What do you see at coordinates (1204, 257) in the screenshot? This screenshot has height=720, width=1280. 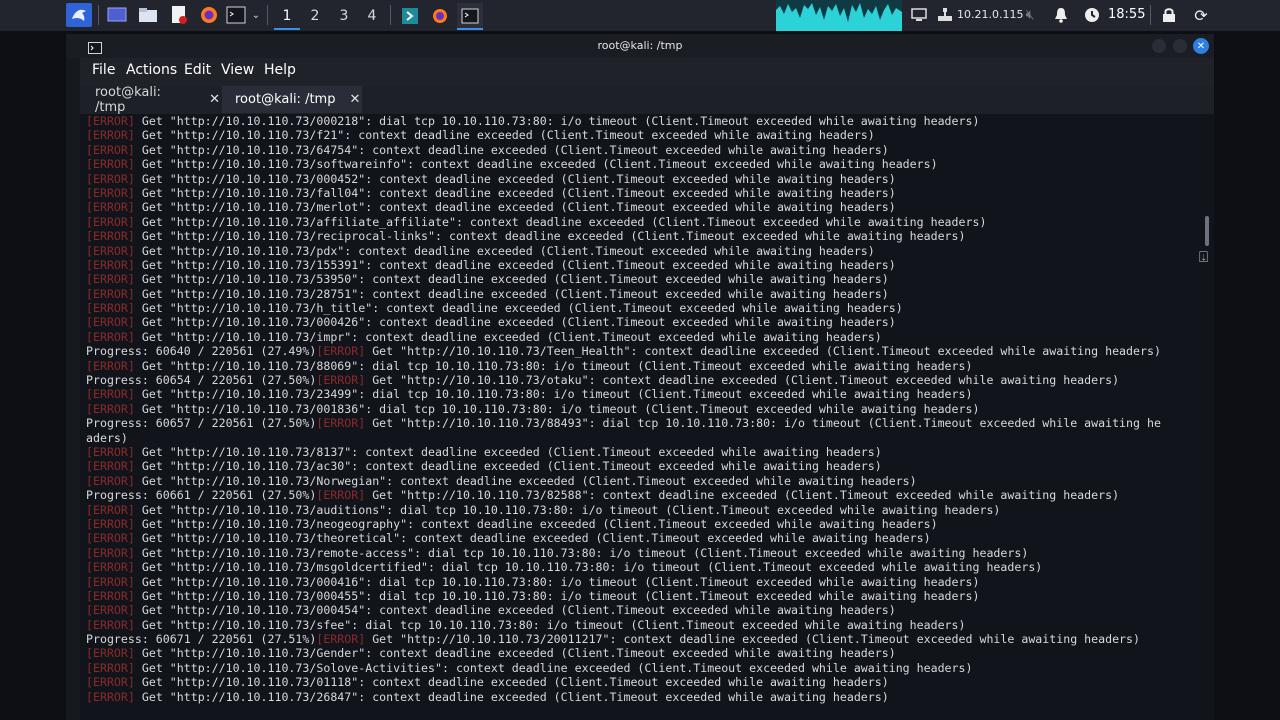 I see `mouse-cursor: ⍗` at bounding box center [1204, 257].